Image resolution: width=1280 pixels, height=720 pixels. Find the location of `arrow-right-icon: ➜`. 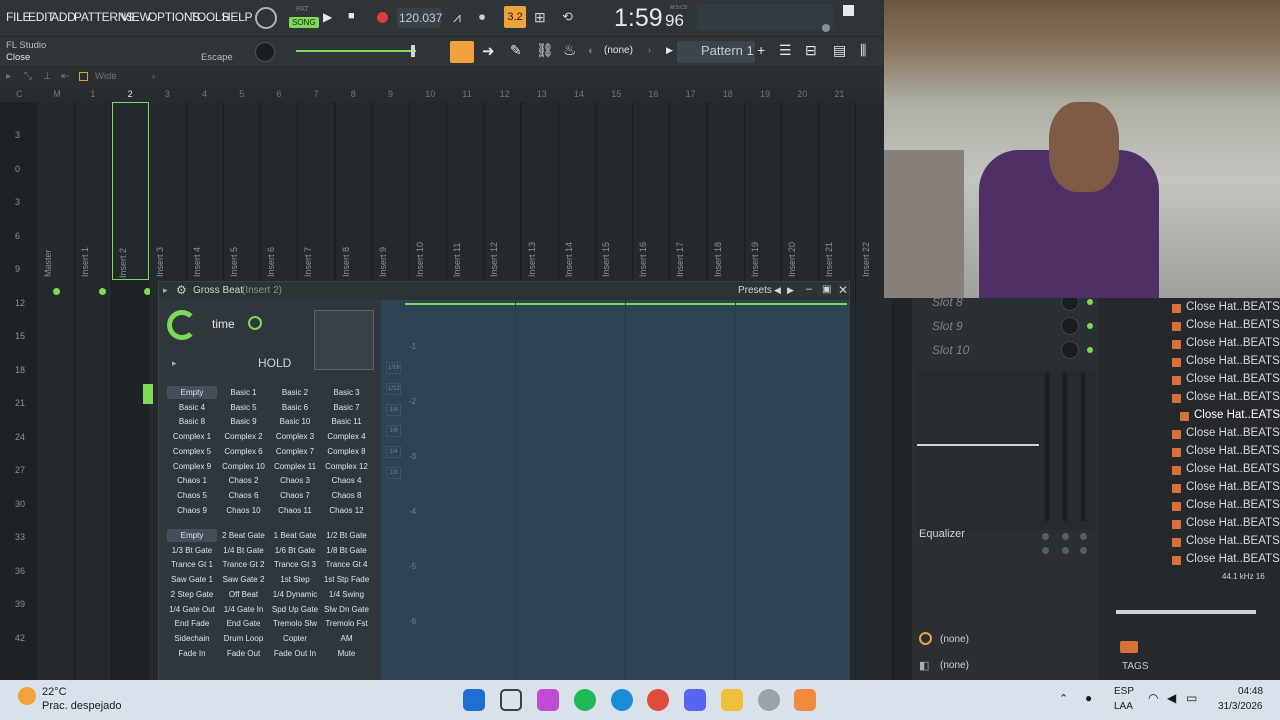

arrow-right-icon: ➜ is located at coordinates (488, 51).